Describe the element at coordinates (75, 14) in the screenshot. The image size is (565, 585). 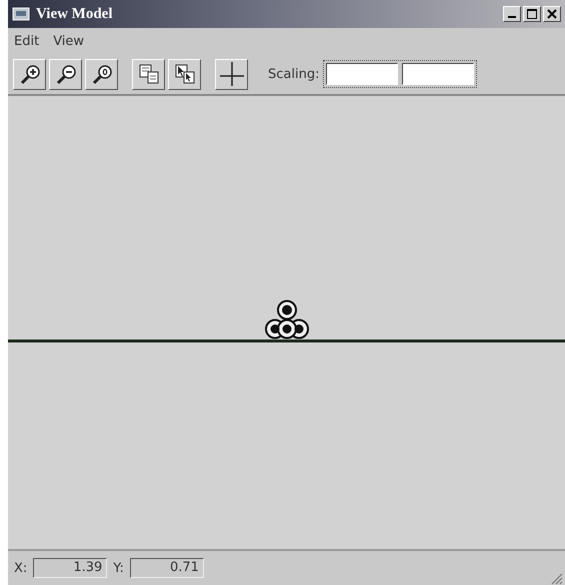
I see `window-title: View Model` at that location.